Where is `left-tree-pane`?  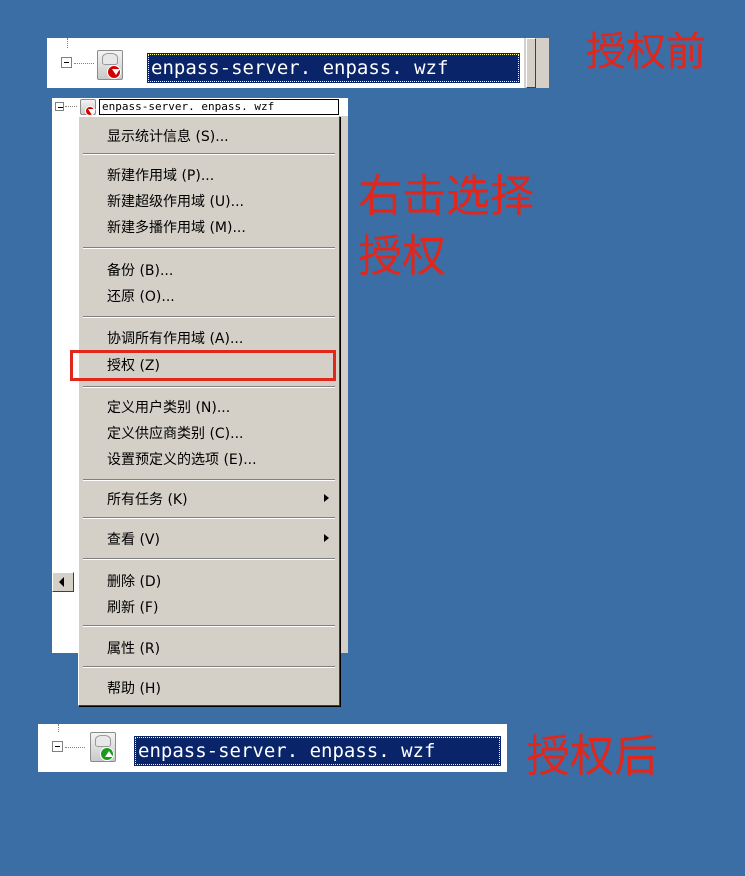
left-tree-pane is located at coordinates (65, 413).